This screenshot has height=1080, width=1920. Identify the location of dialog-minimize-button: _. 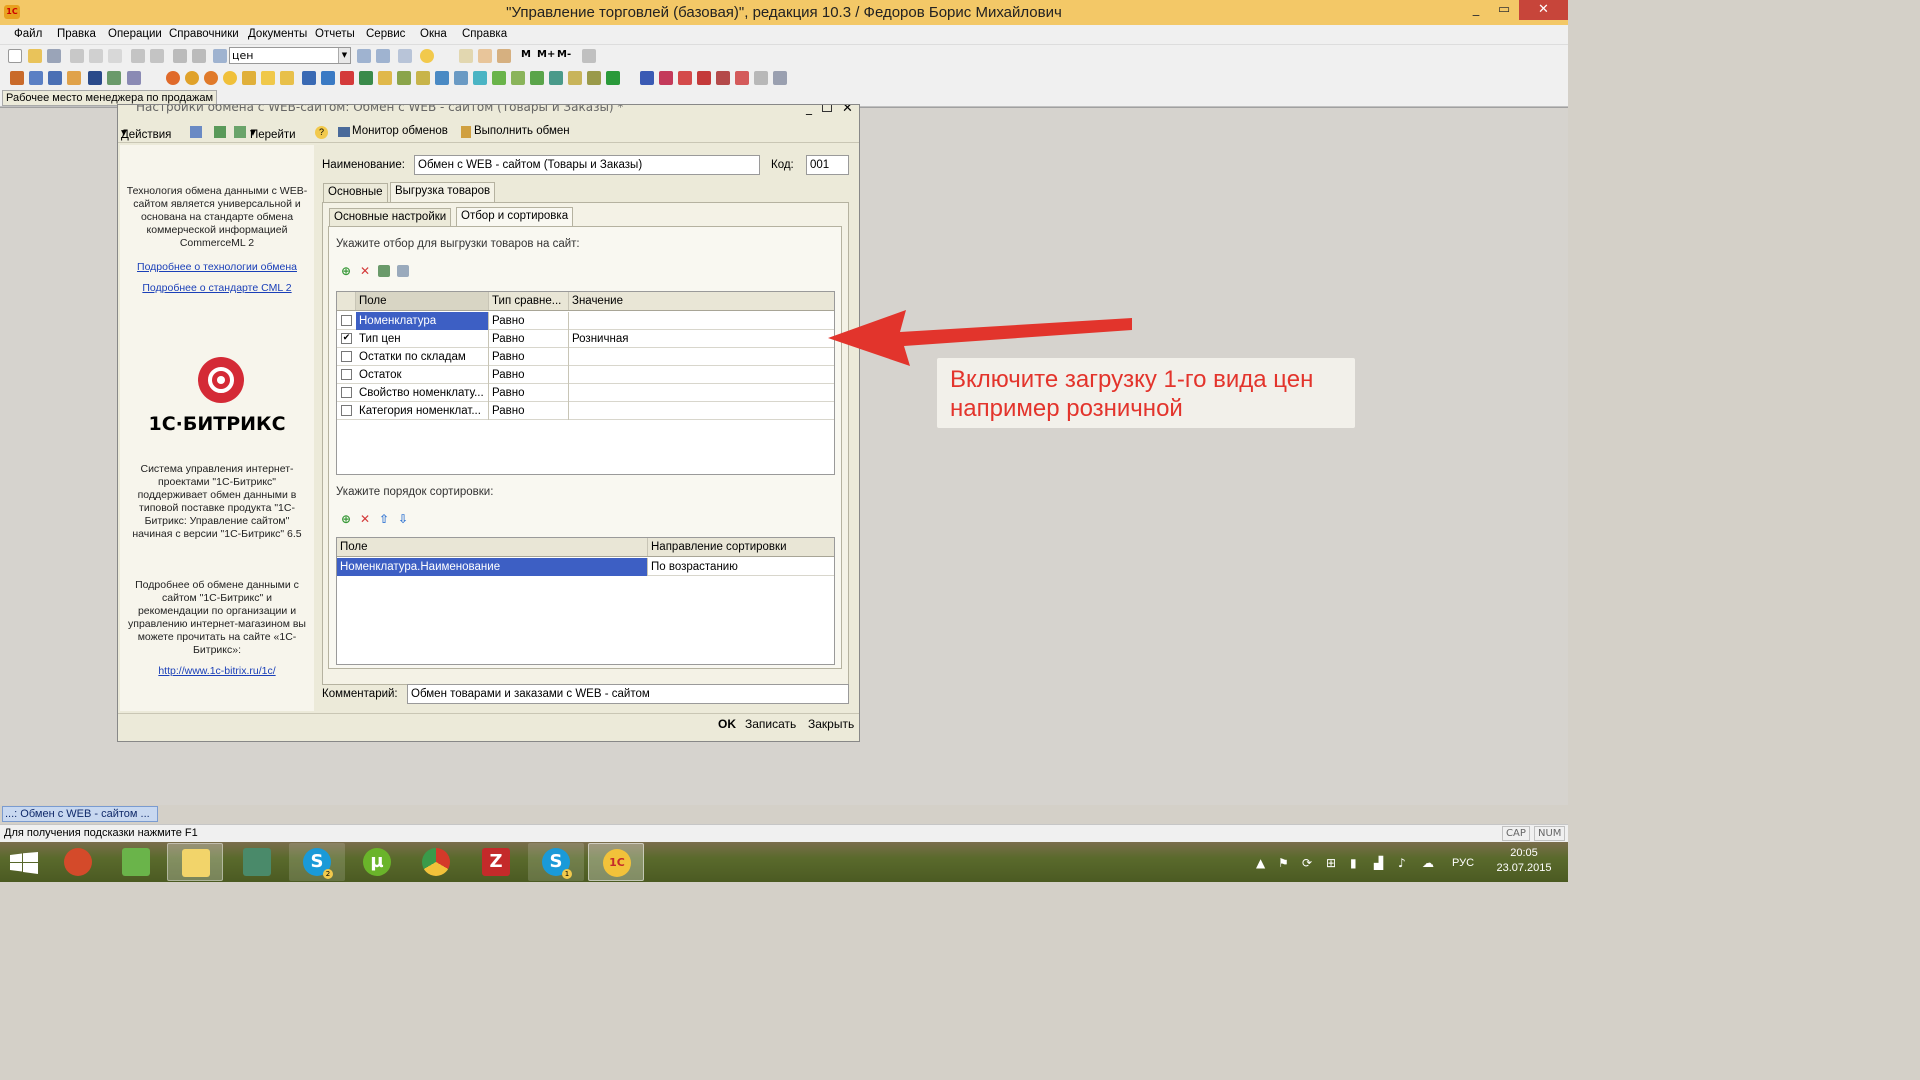
(809, 110).